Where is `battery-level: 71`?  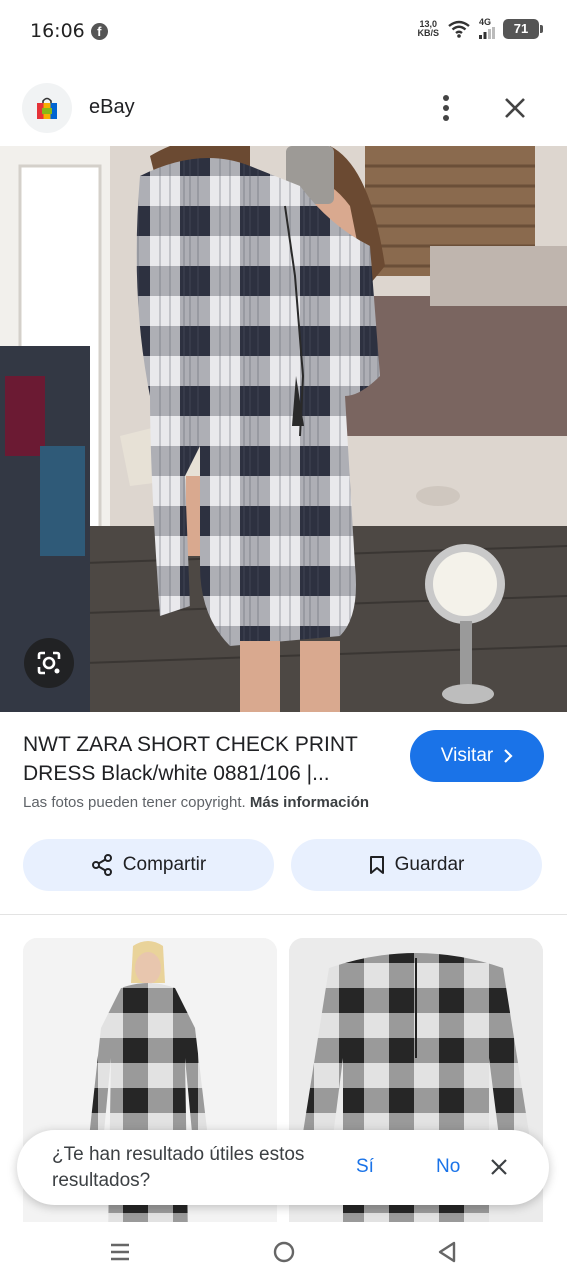 battery-level: 71 is located at coordinates (521, 28).